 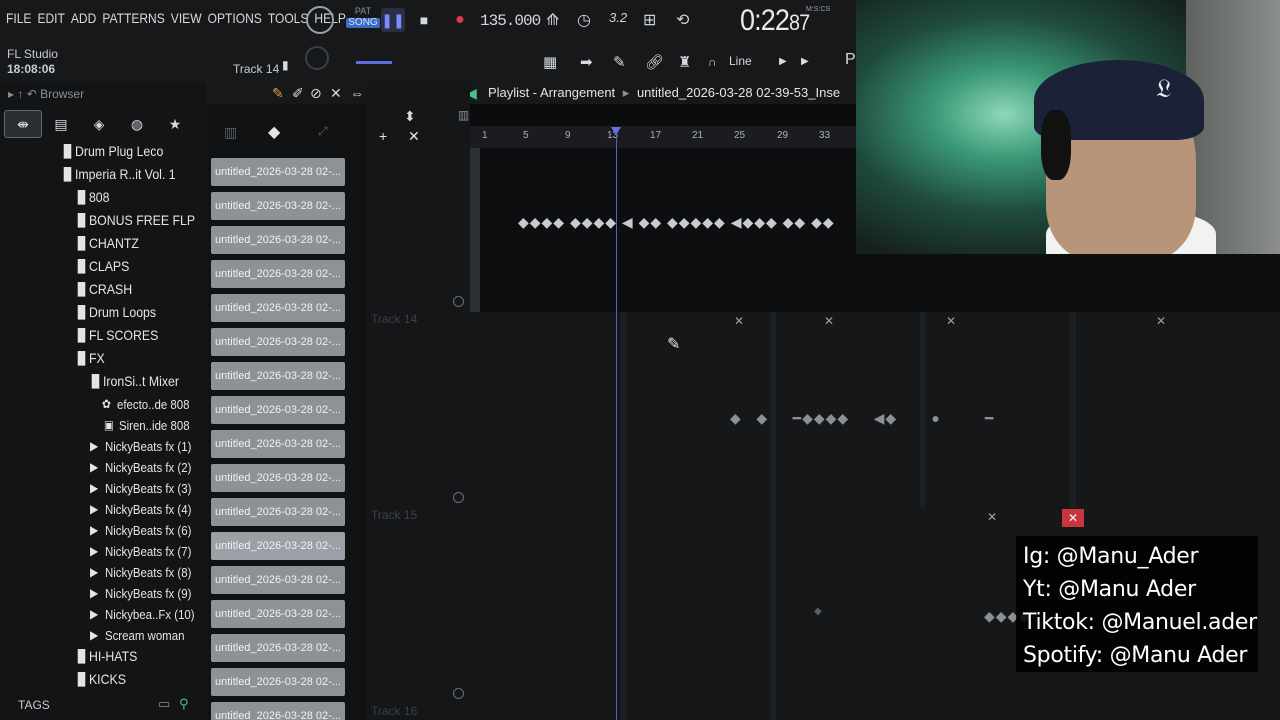 What do you see at coordinates (394, 319) in the screenshot?
I see `track-14-label: Track 14` at bounding box center [394, 319].